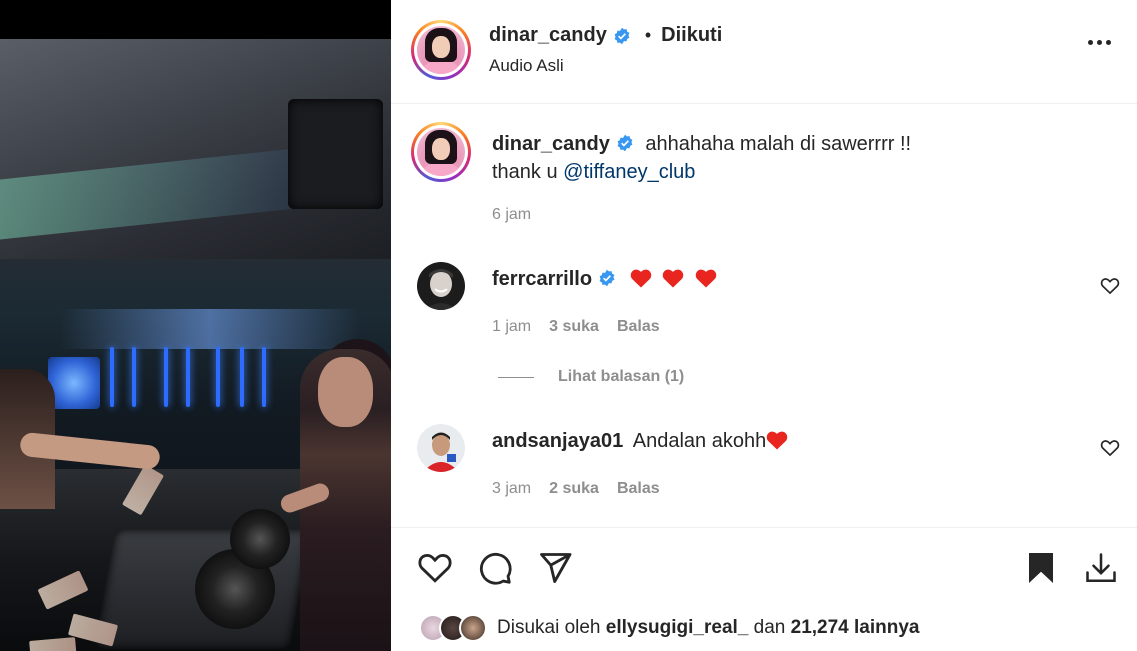 Image resolution: width=1137 pixels, height=651 pixels. I want to click on video-wall-light, so click(74, 383).